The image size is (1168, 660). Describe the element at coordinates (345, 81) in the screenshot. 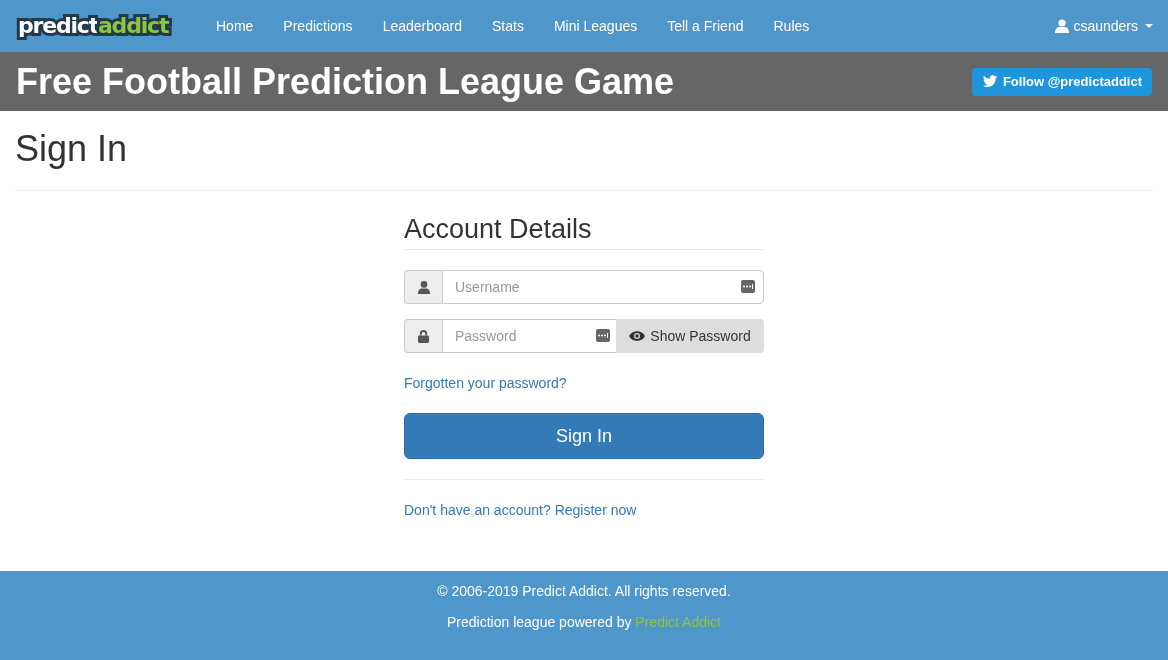

I see `site-title: Free Football Prediction League Game` at that location.